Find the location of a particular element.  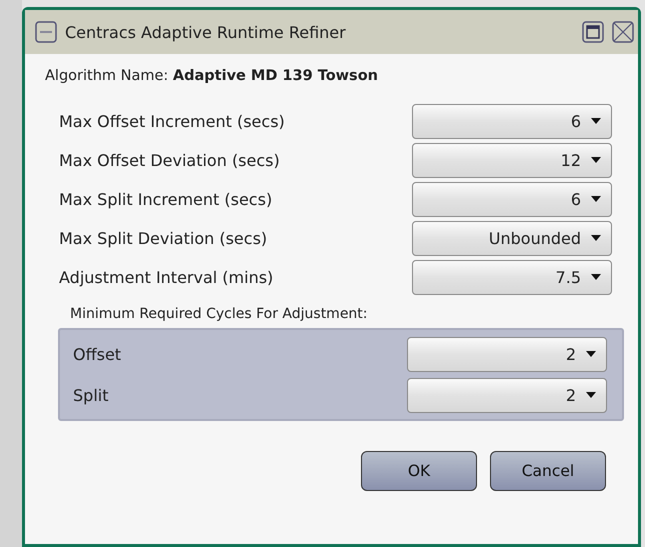

value-dropdown: 7.5 is located at coordinates (512, 277).